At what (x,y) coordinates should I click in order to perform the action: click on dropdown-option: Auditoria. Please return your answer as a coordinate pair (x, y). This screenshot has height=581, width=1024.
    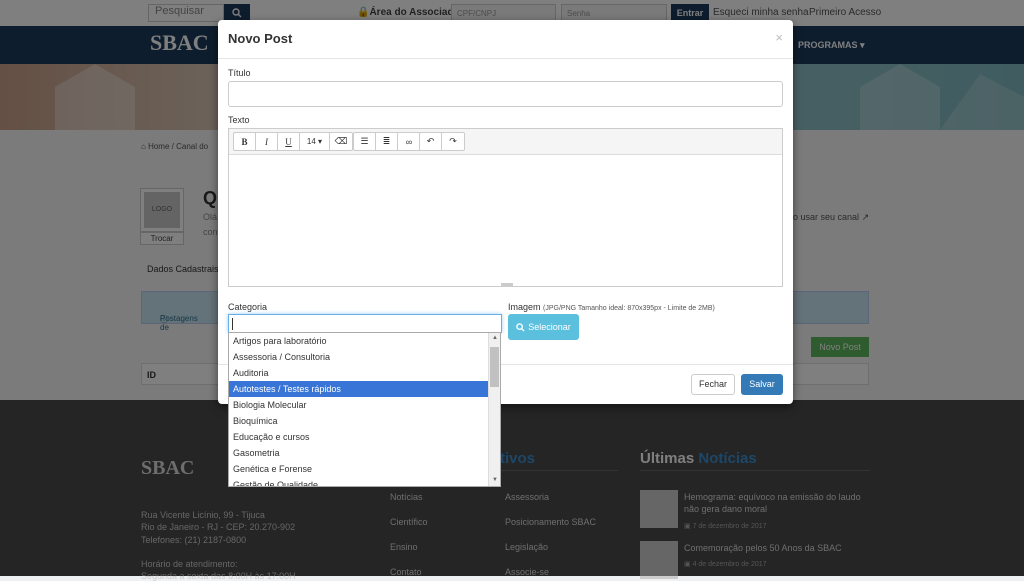
    Looking at the image, I should click on (359, 373).